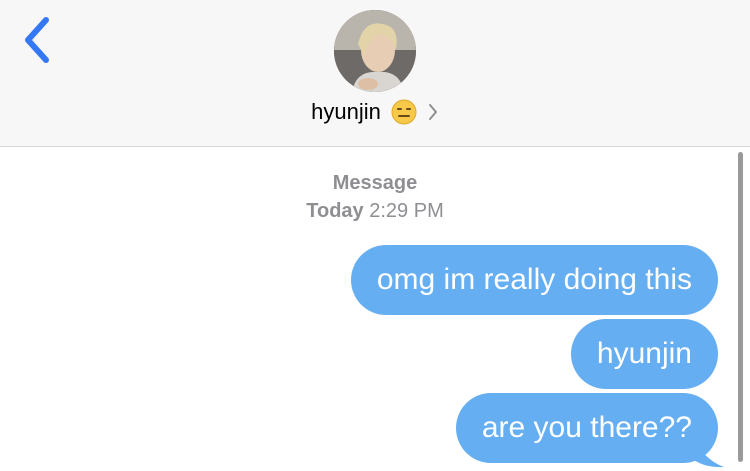 The width and height of the screenshot is (750, 471). I want to click on contact-details: hyunjin, so click(375, 112).